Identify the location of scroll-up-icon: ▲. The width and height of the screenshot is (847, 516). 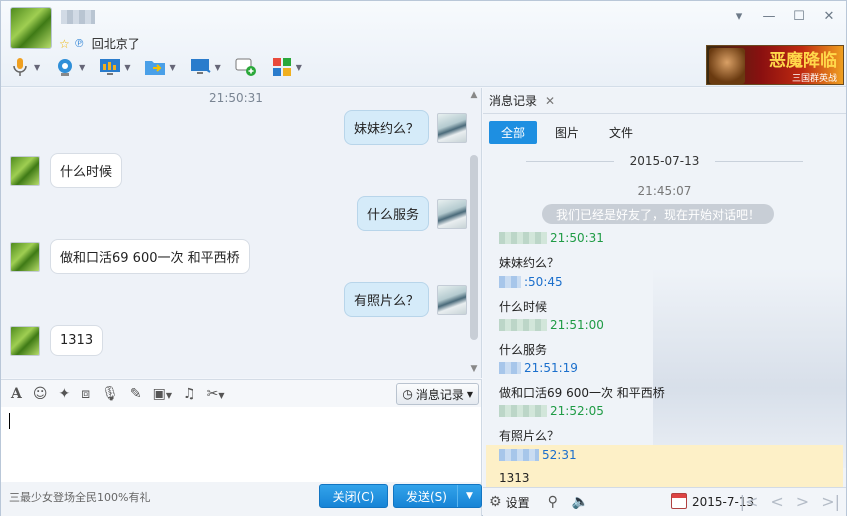
(474, 95).